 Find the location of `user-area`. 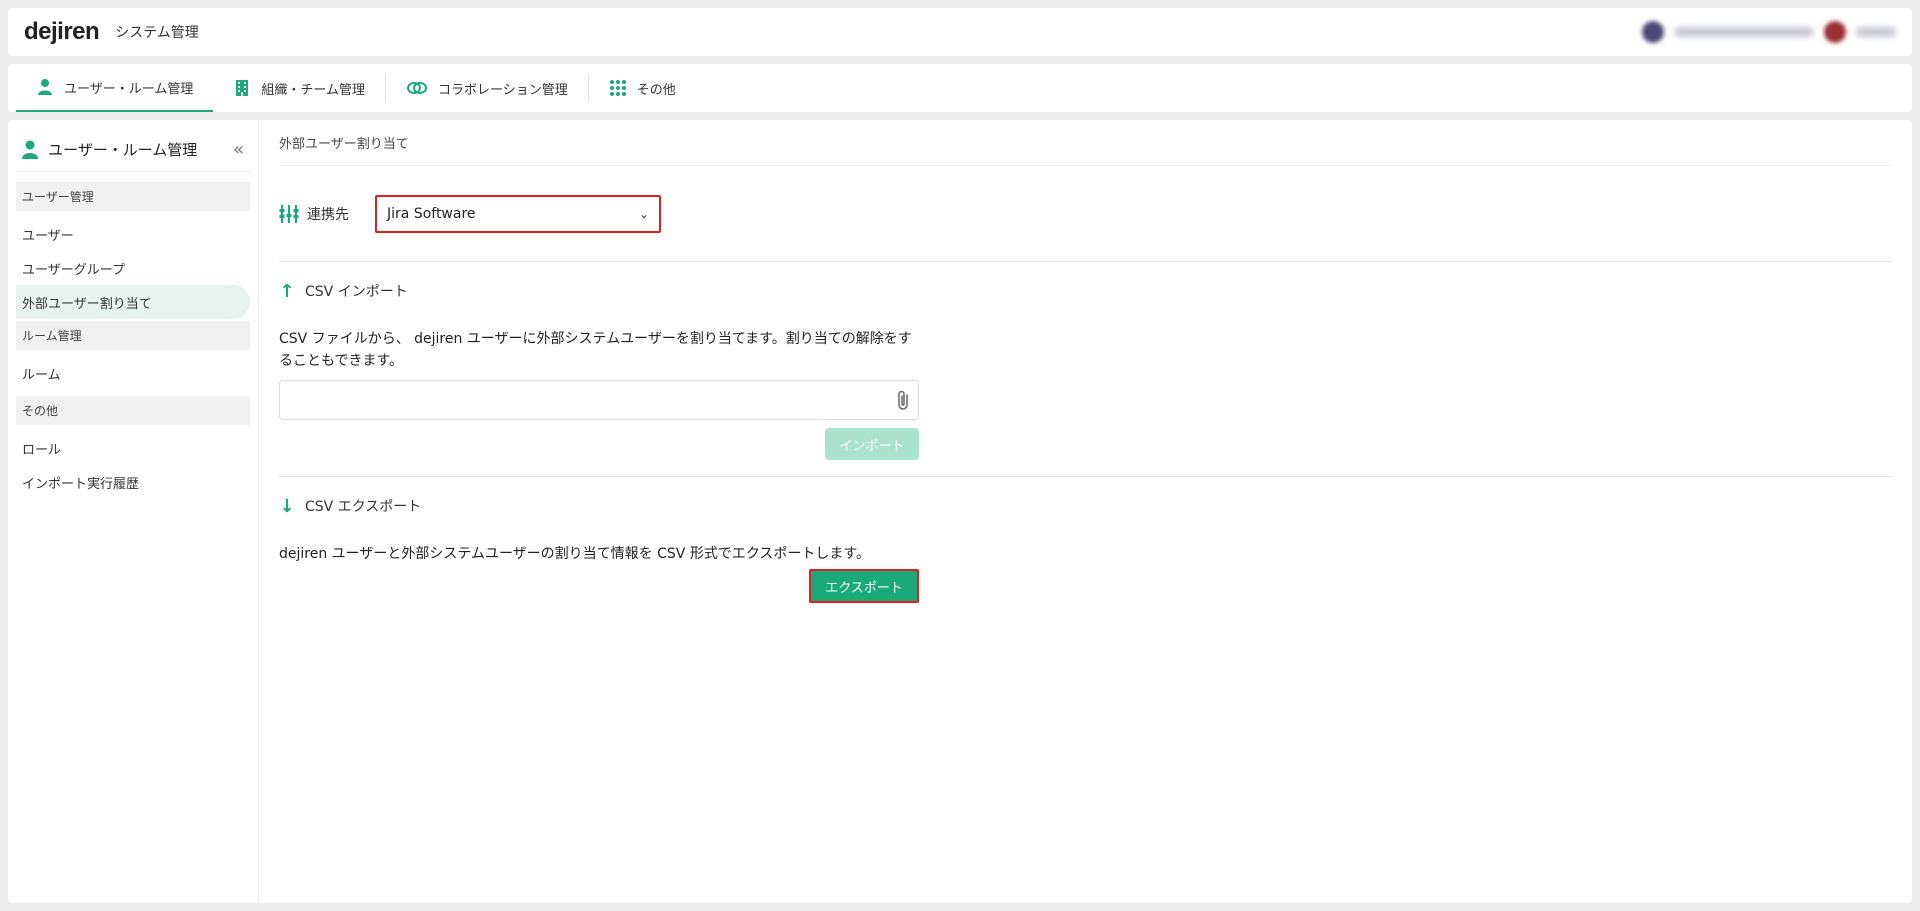

user-area is located at coordinates (1769, 32).